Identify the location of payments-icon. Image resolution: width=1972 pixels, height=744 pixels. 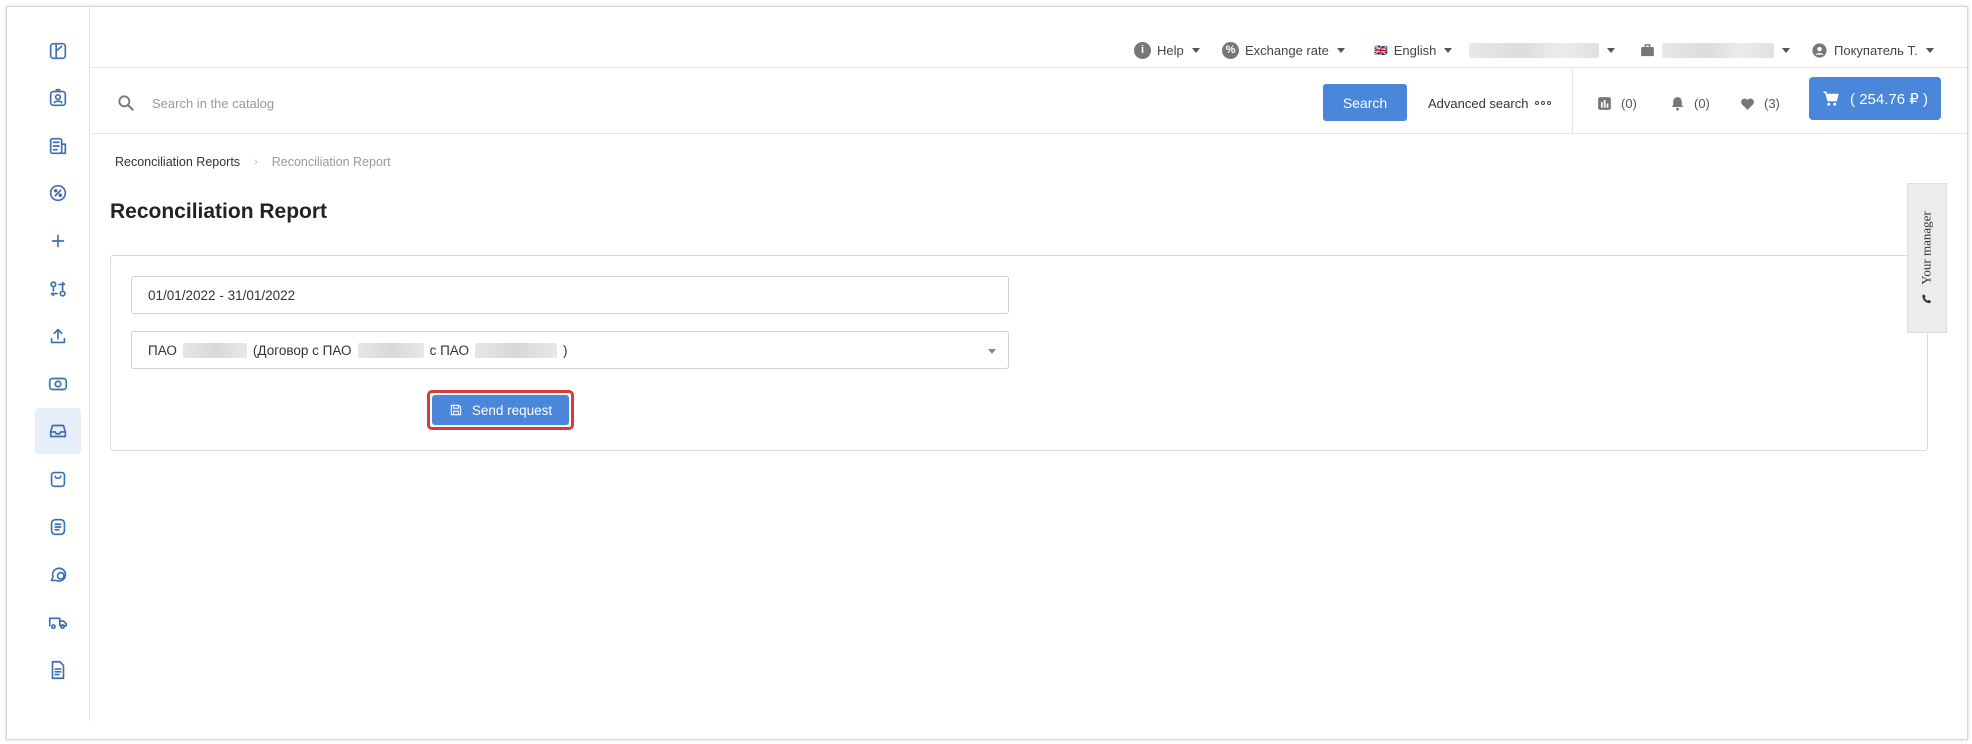
(58, 384).